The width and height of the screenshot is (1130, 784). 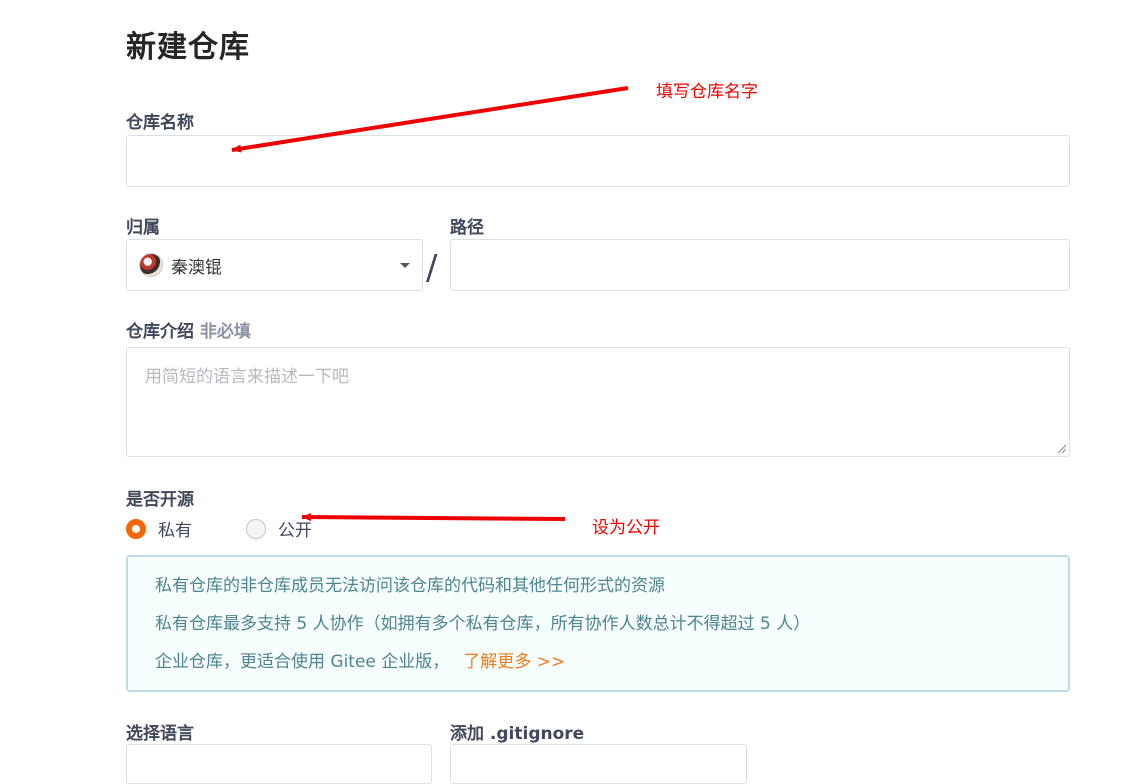 I want to click on public-annotation: 设为公开, so click(x=626, y=528).